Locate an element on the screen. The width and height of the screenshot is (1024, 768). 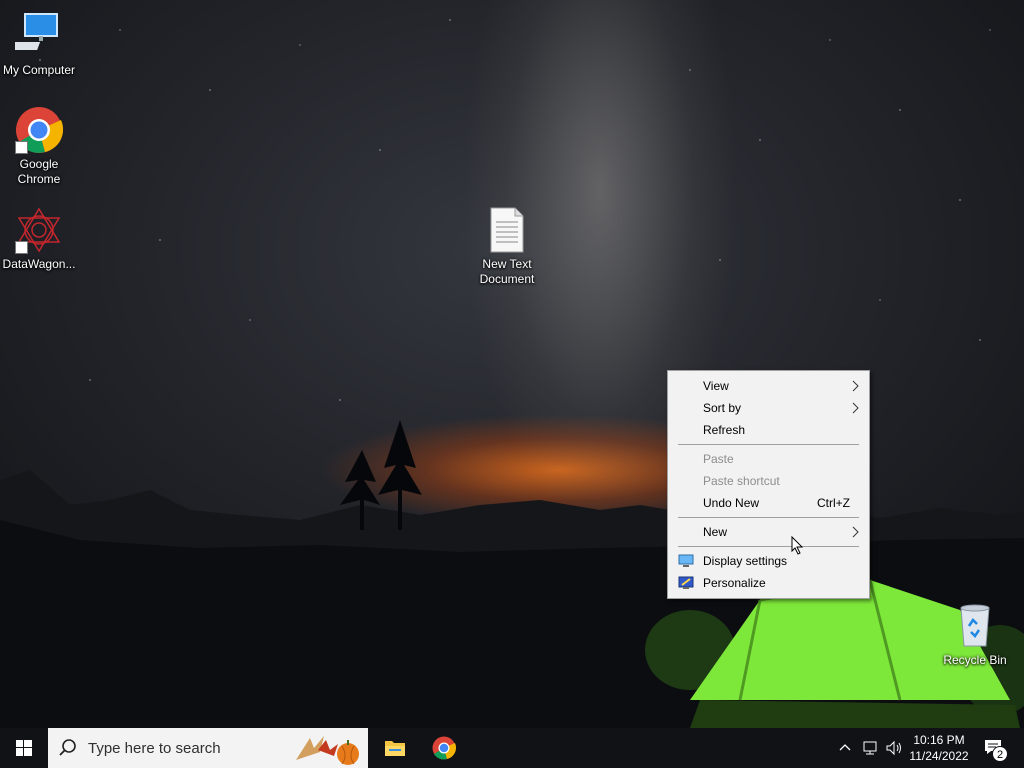
desktop-icon-label: New Text Document is located at coordinates (507, 271).